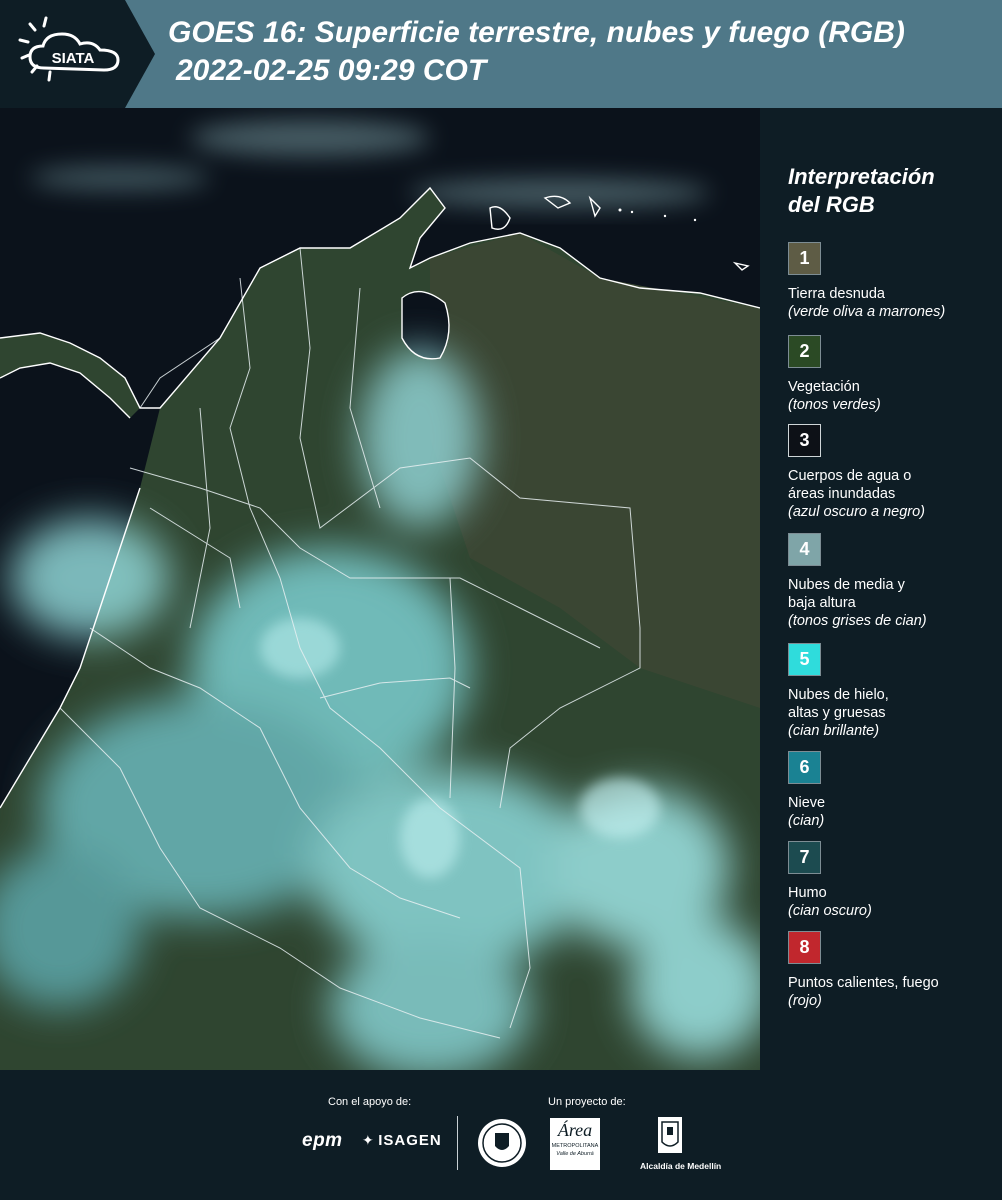 This screenshot has width=1002, height=1200. I want to click on legend-item-2: 2 Vegetación (tonos verdes), so click(893, 374).